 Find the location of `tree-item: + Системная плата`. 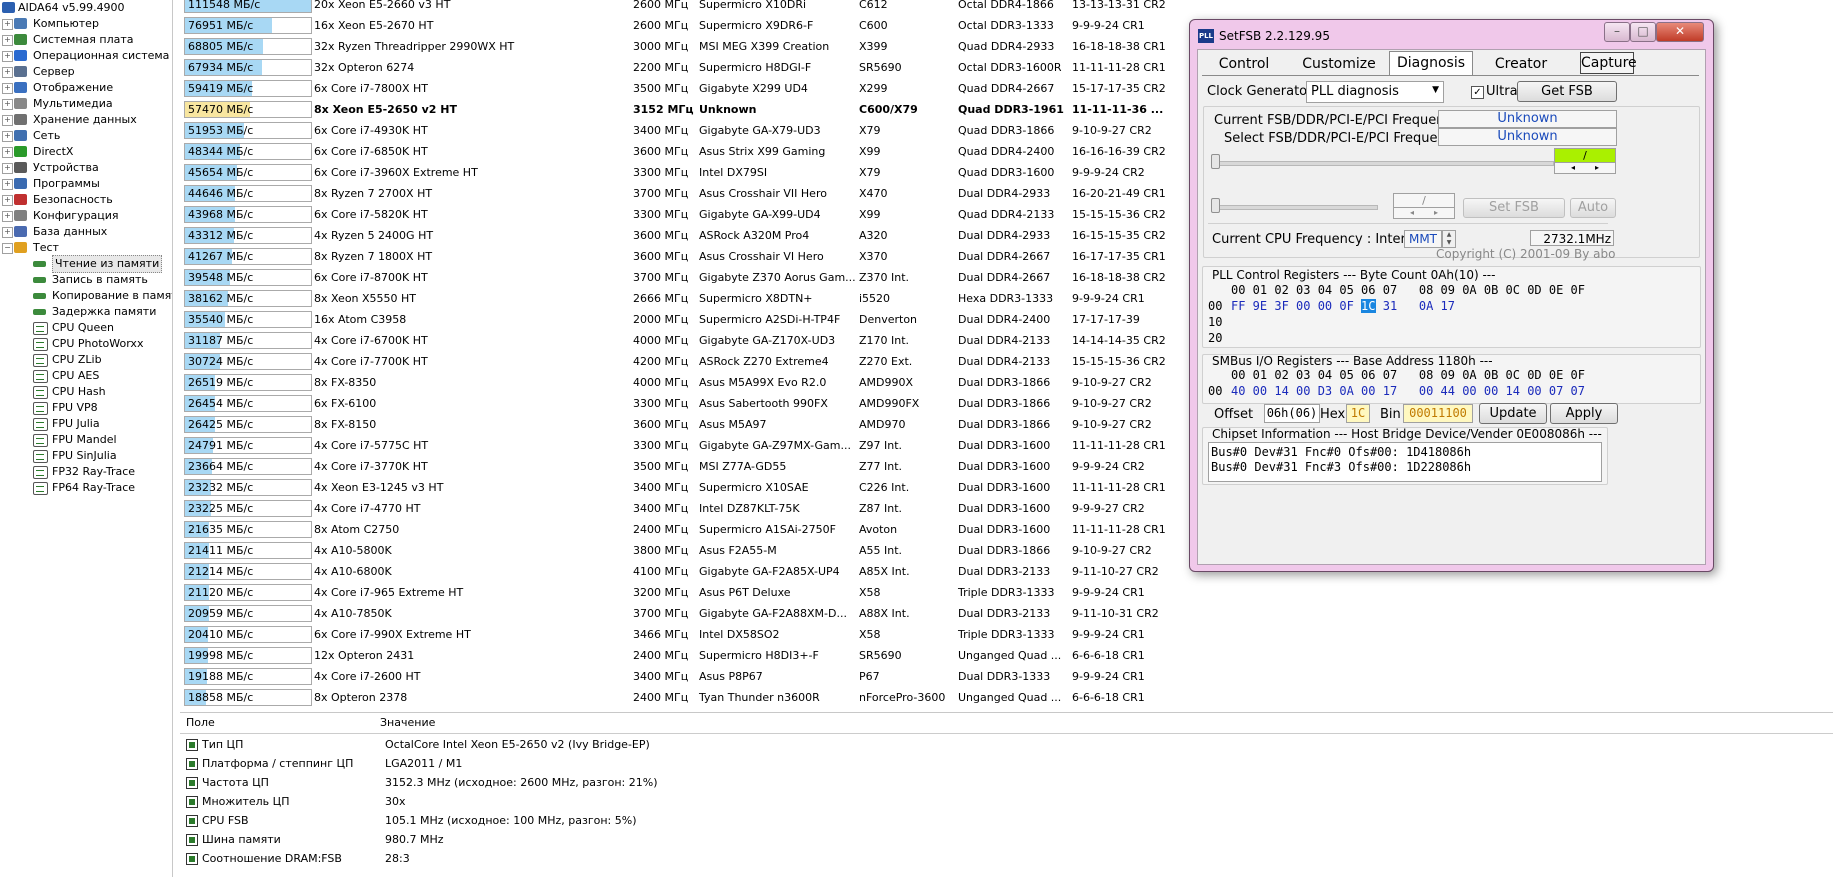

tree-item: + Системная плата is located at coordinates (85, 40).